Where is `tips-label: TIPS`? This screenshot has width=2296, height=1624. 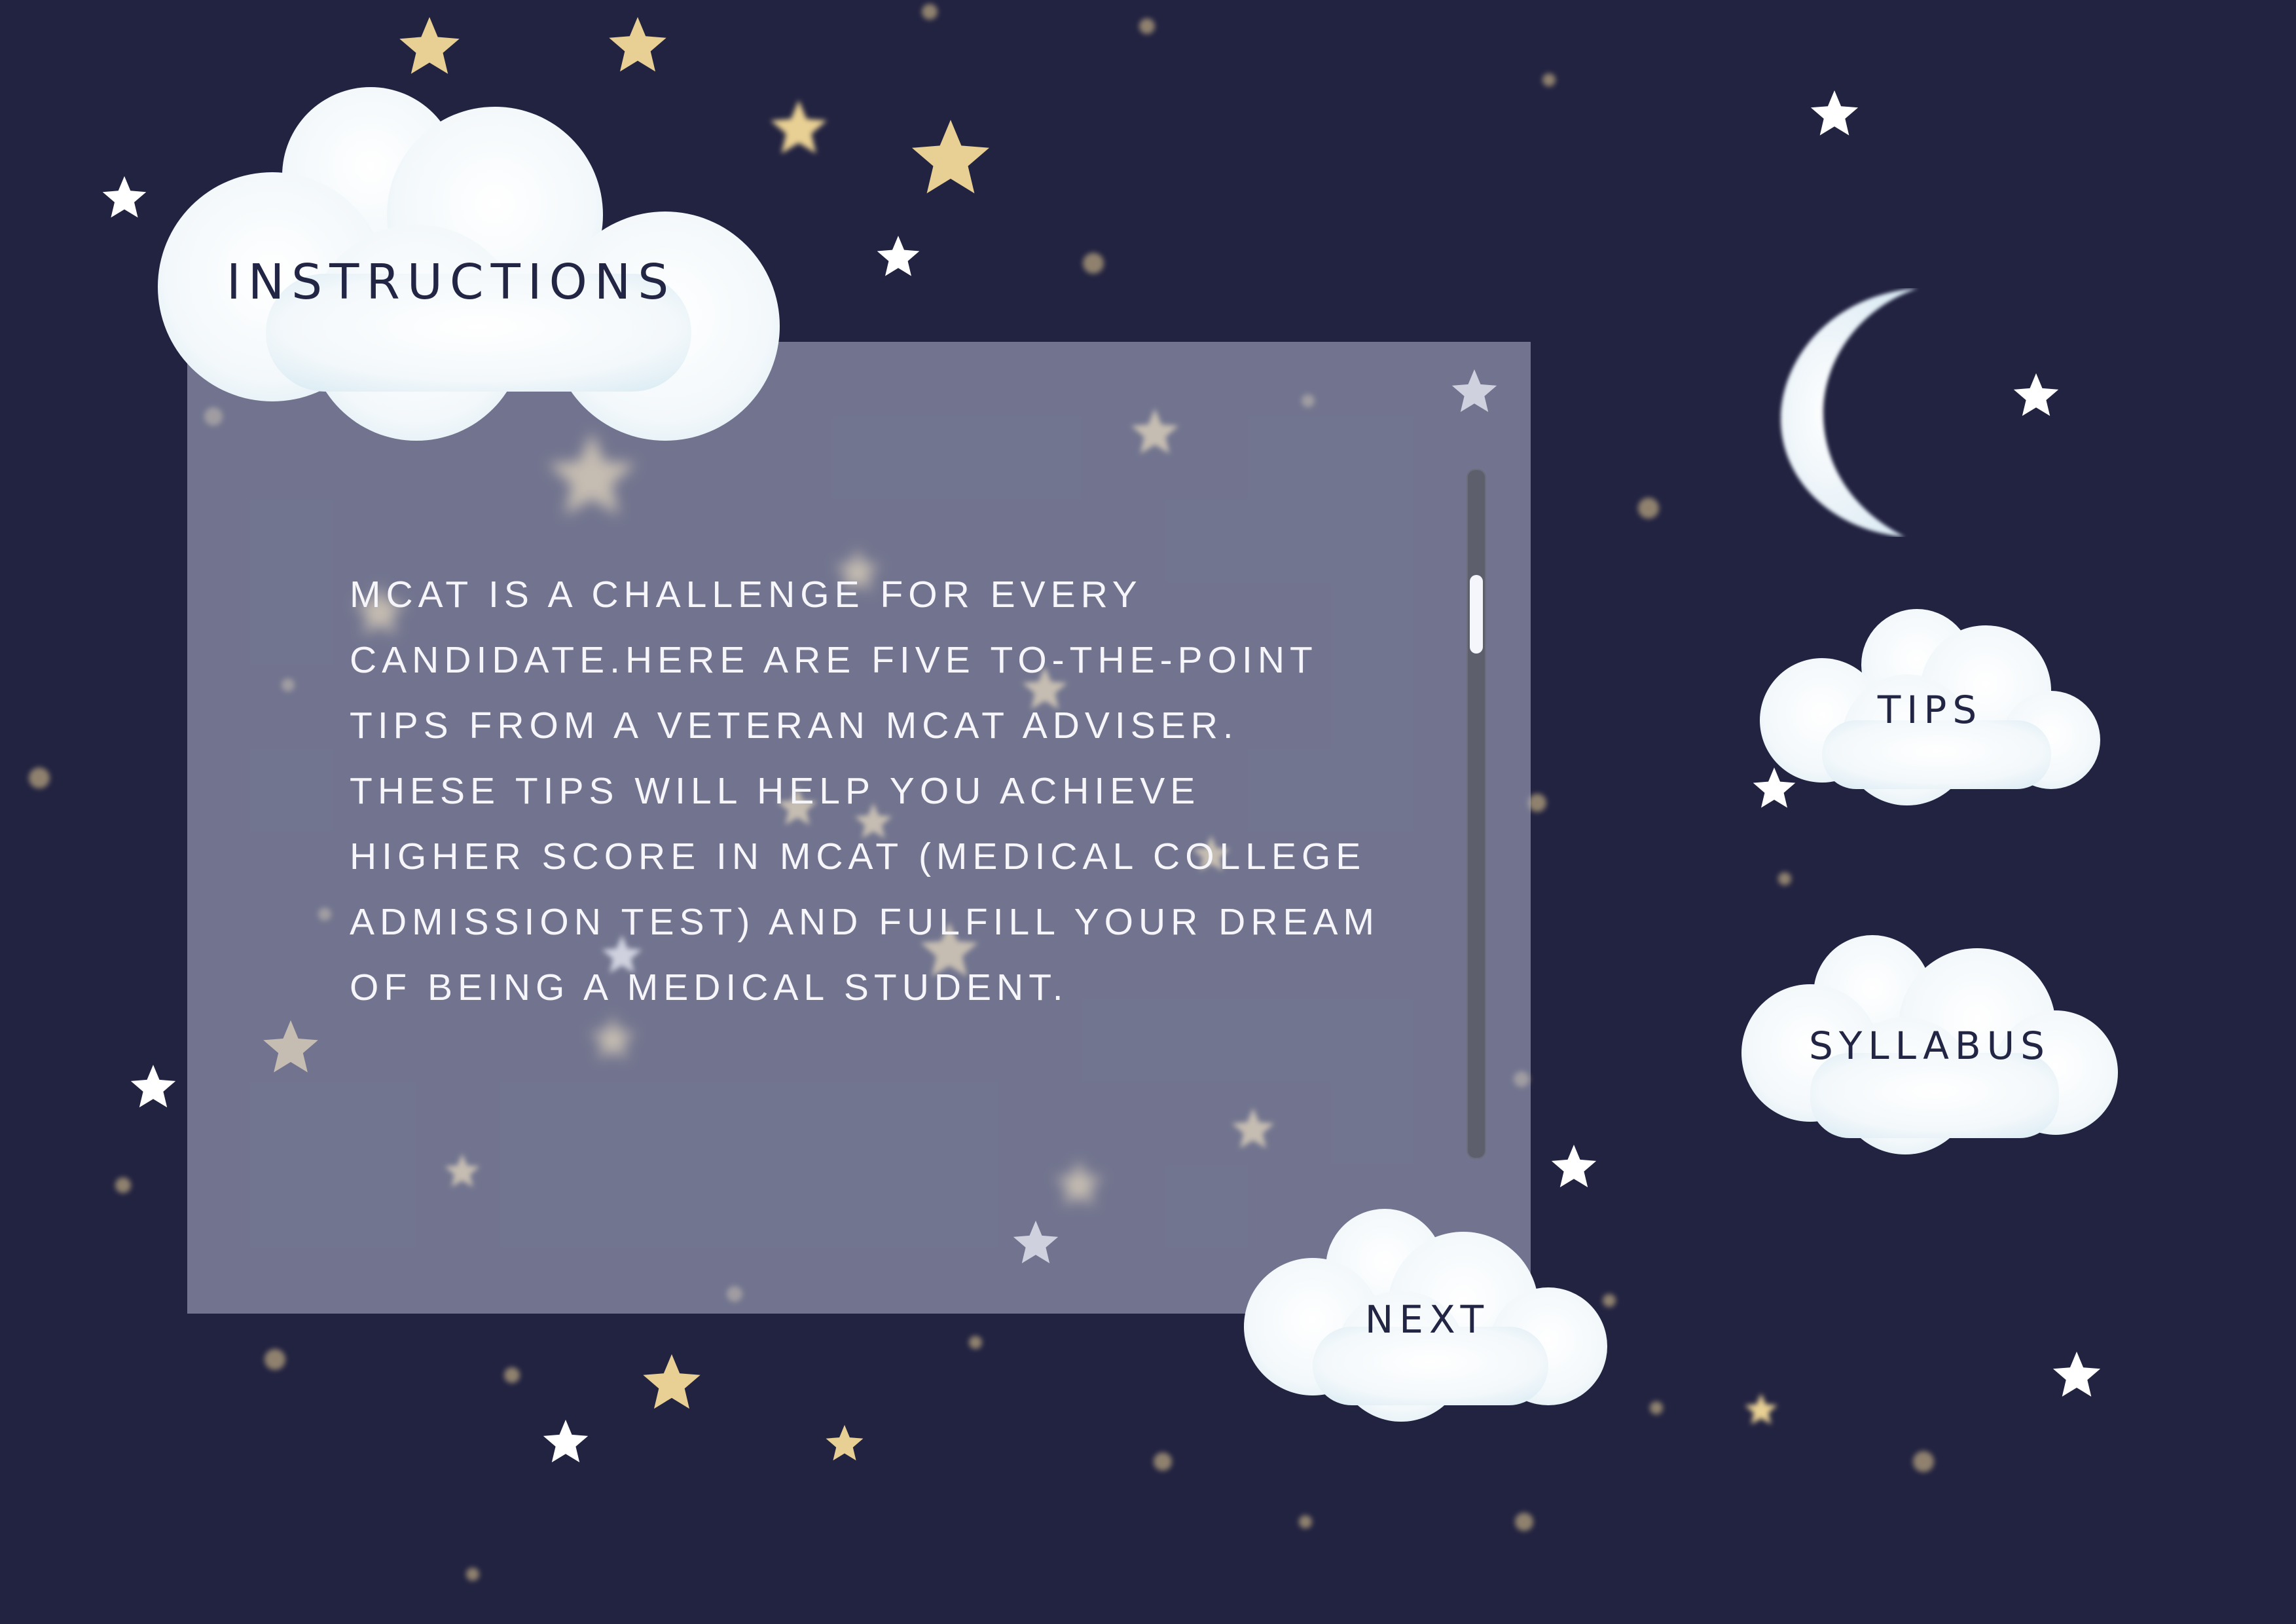
tips-label: TIPS is located at coordinates (1930, 710).